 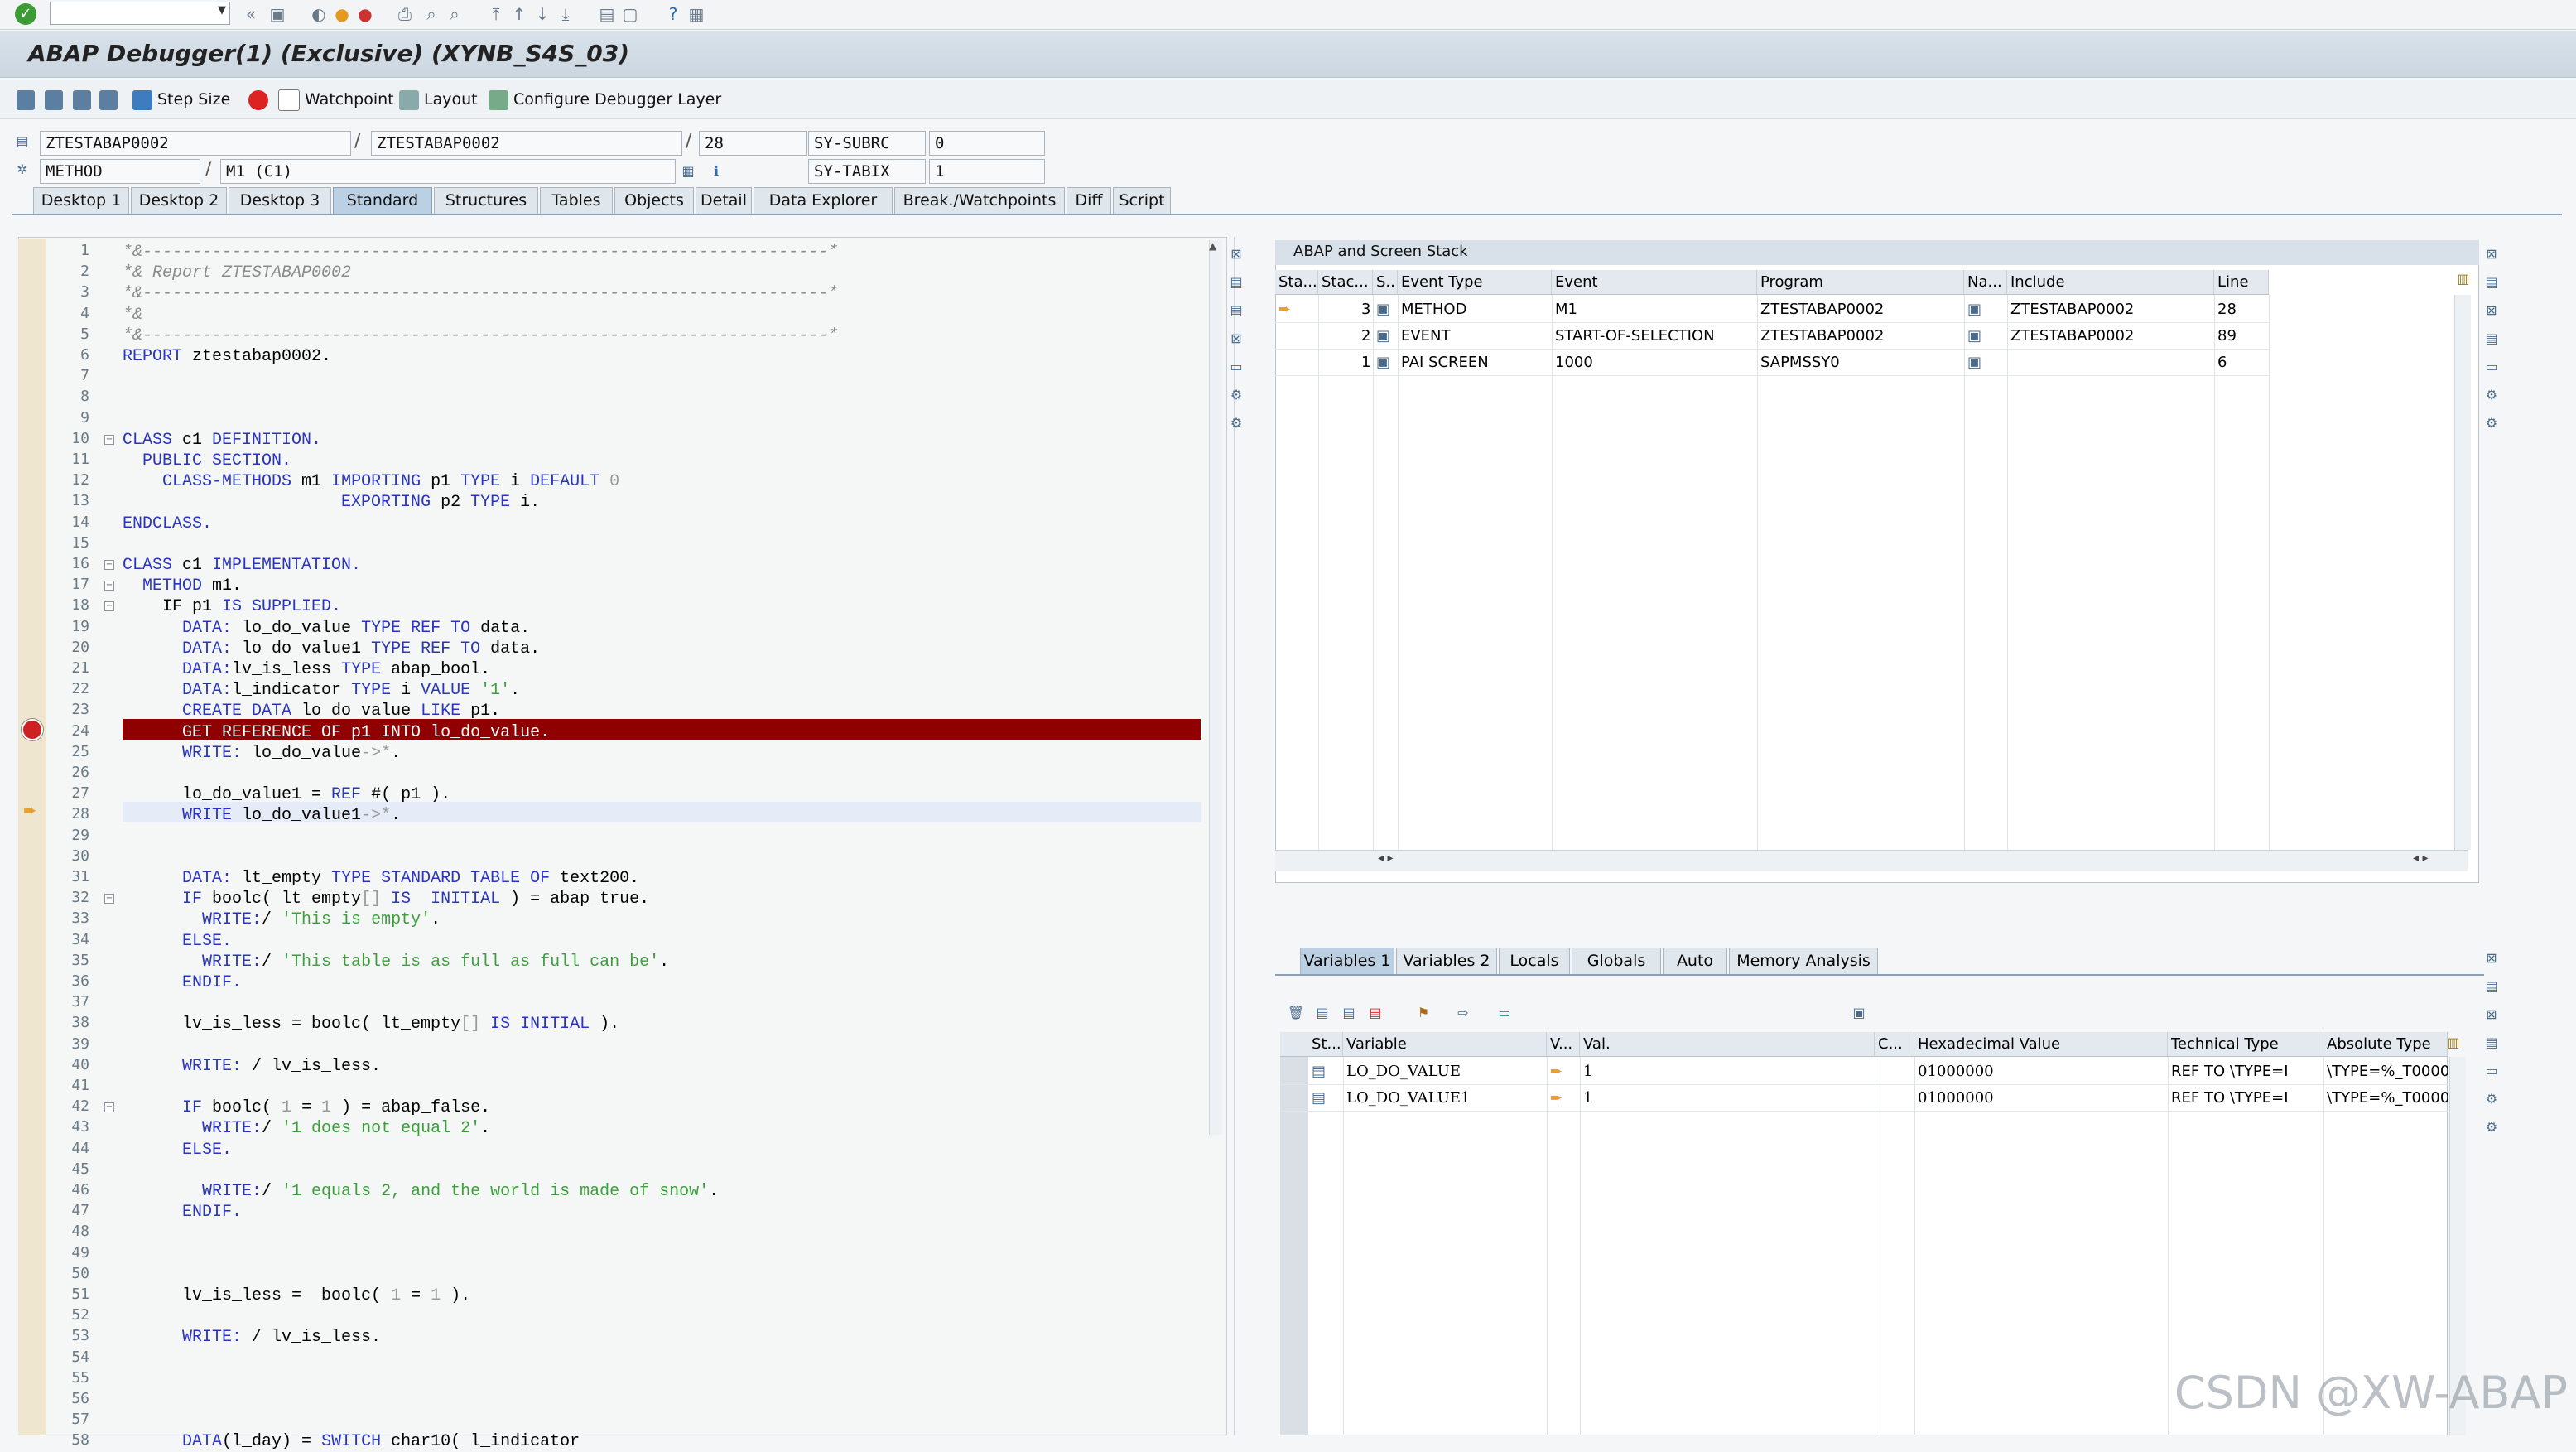 I want to click on watchpoint-button: Watchpoint, so click(x=336, y=100).